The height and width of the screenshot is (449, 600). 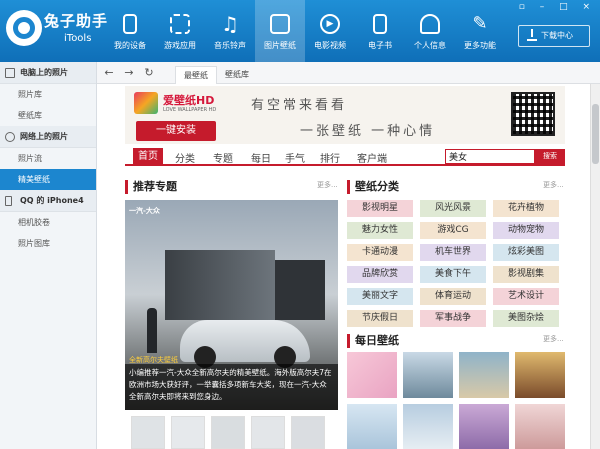 What do you see at coordinates (595, 266) in the screenshot?
I see `vertical-scrollbar` at bounding box center [595, 266].